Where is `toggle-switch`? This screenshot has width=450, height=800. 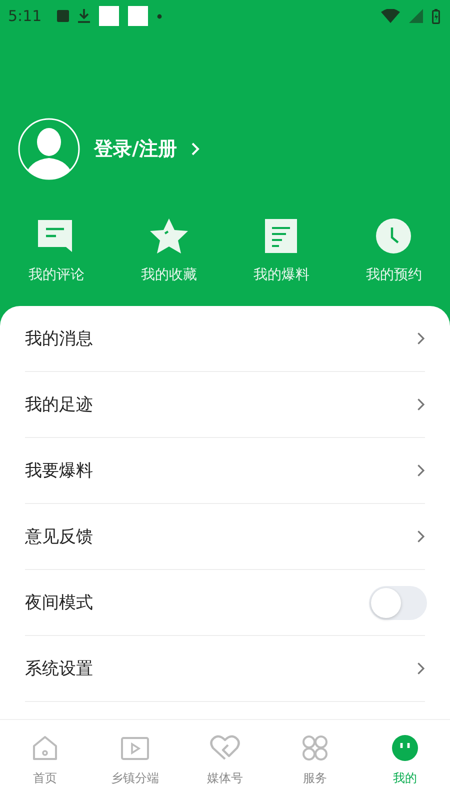 toggle-switch is located at coordinates (398, 603).